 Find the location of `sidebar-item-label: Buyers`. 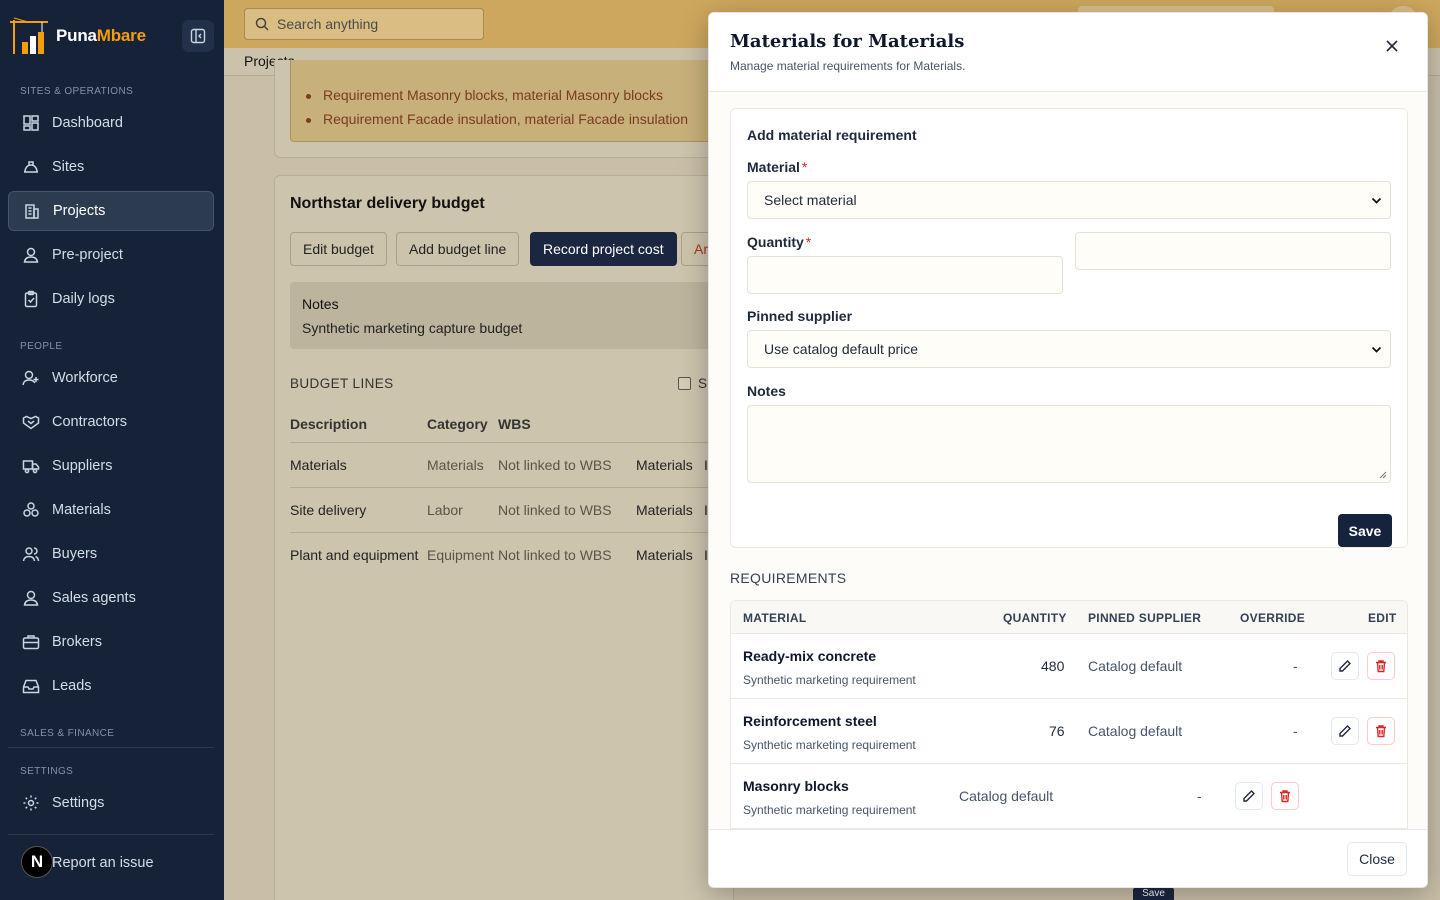

sidebar-item-label: Buyers is located at coordinates (75, 554).